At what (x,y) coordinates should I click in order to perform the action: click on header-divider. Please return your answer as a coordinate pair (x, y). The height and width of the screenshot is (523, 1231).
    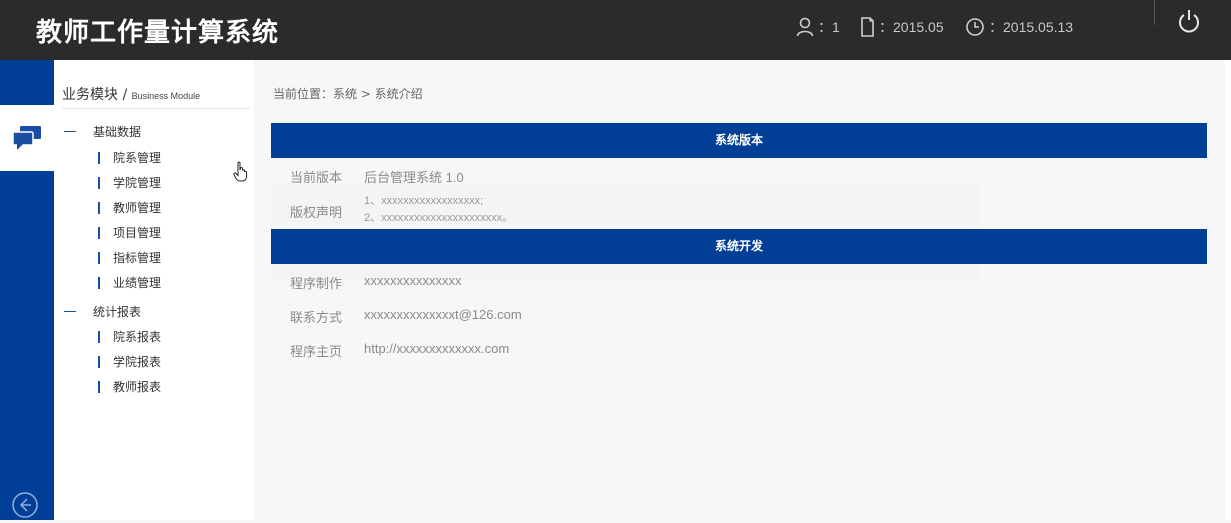
    Looking at the image, I should click on (1154, 12).